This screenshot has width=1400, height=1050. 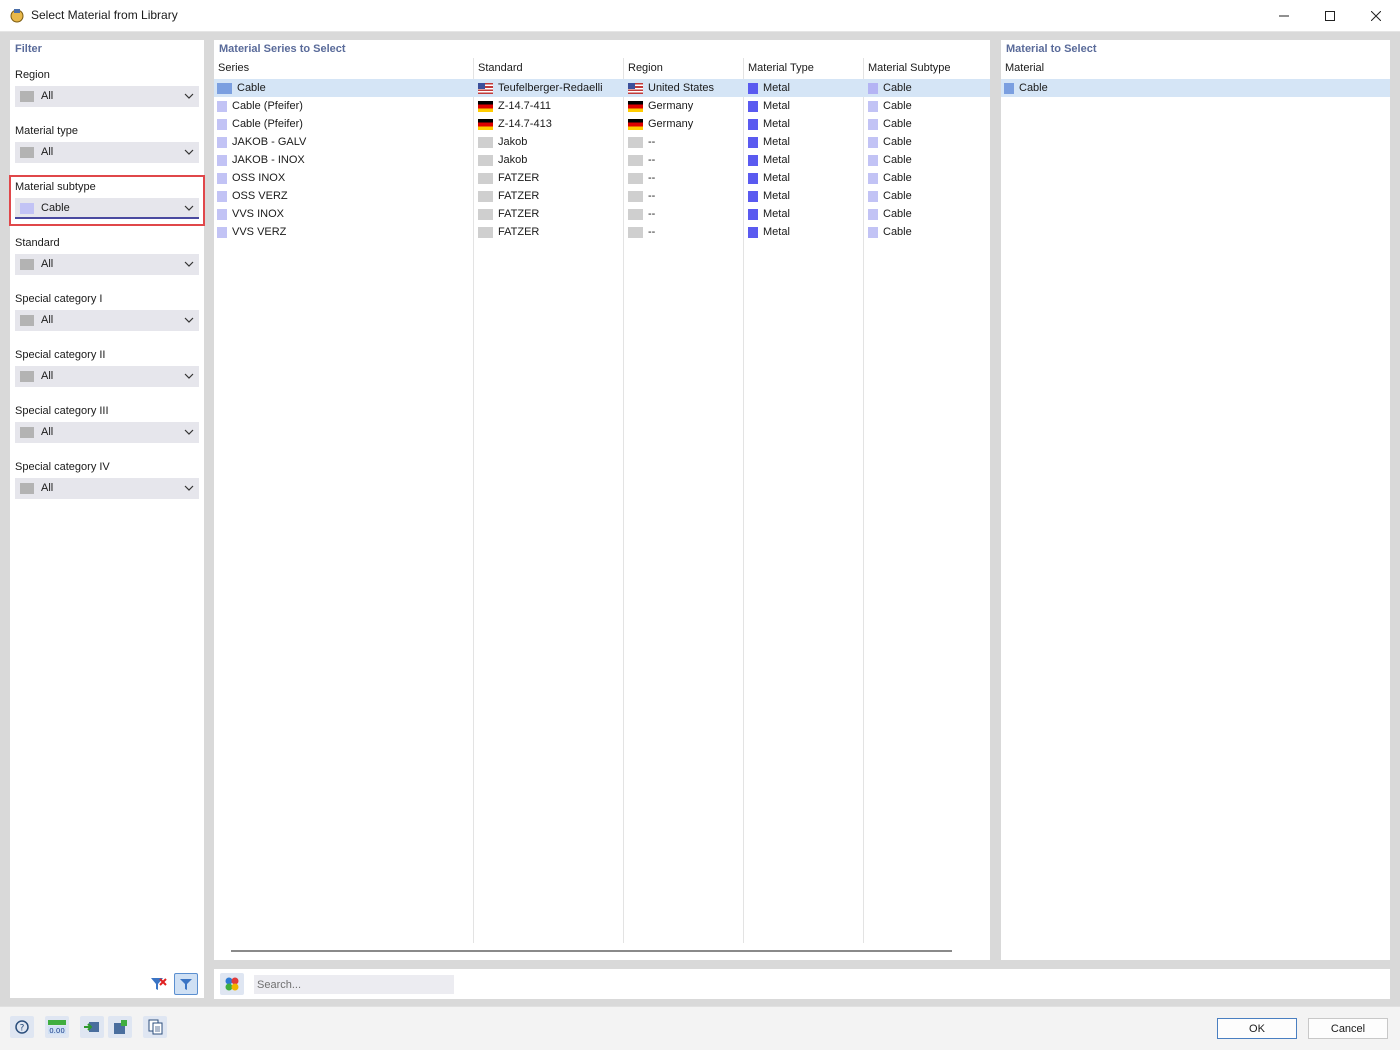 I want to click on col-header-material-subtype: Material Subtype, so click(x=909, y=68).